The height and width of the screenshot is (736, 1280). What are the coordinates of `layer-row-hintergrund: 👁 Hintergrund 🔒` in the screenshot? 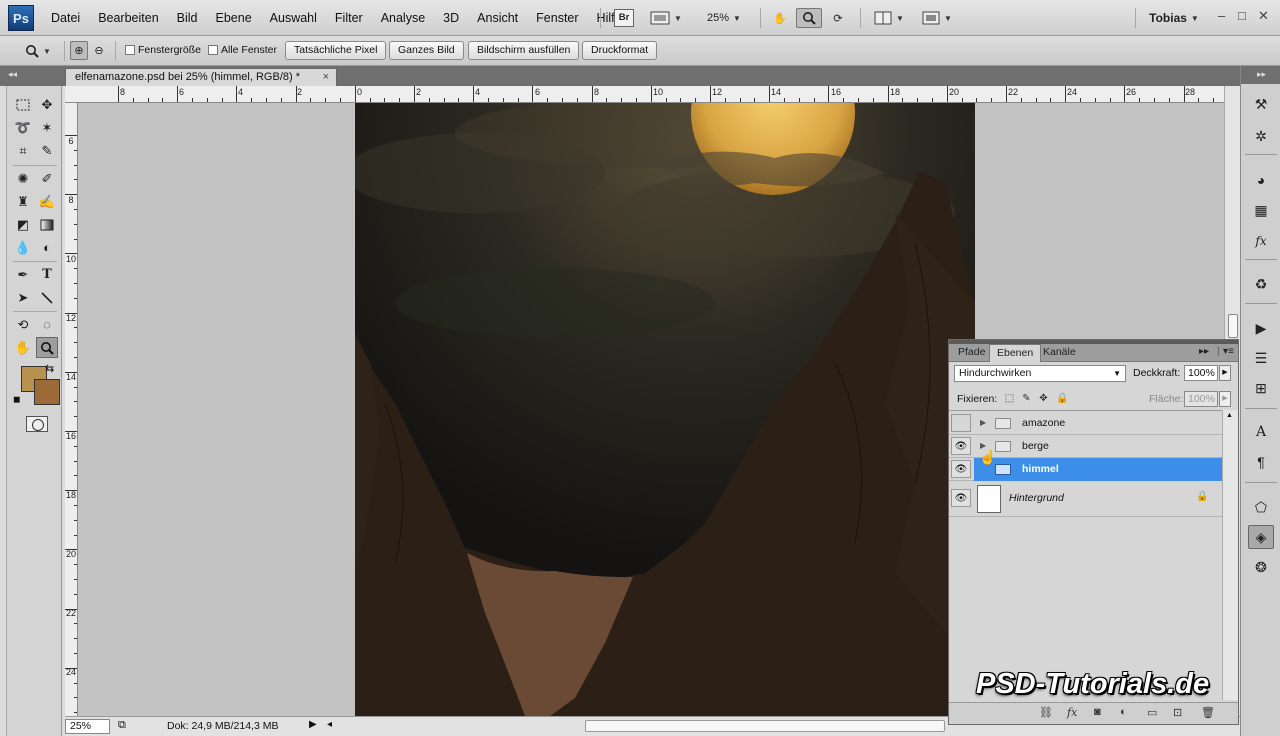 It's located at (1085, 499).